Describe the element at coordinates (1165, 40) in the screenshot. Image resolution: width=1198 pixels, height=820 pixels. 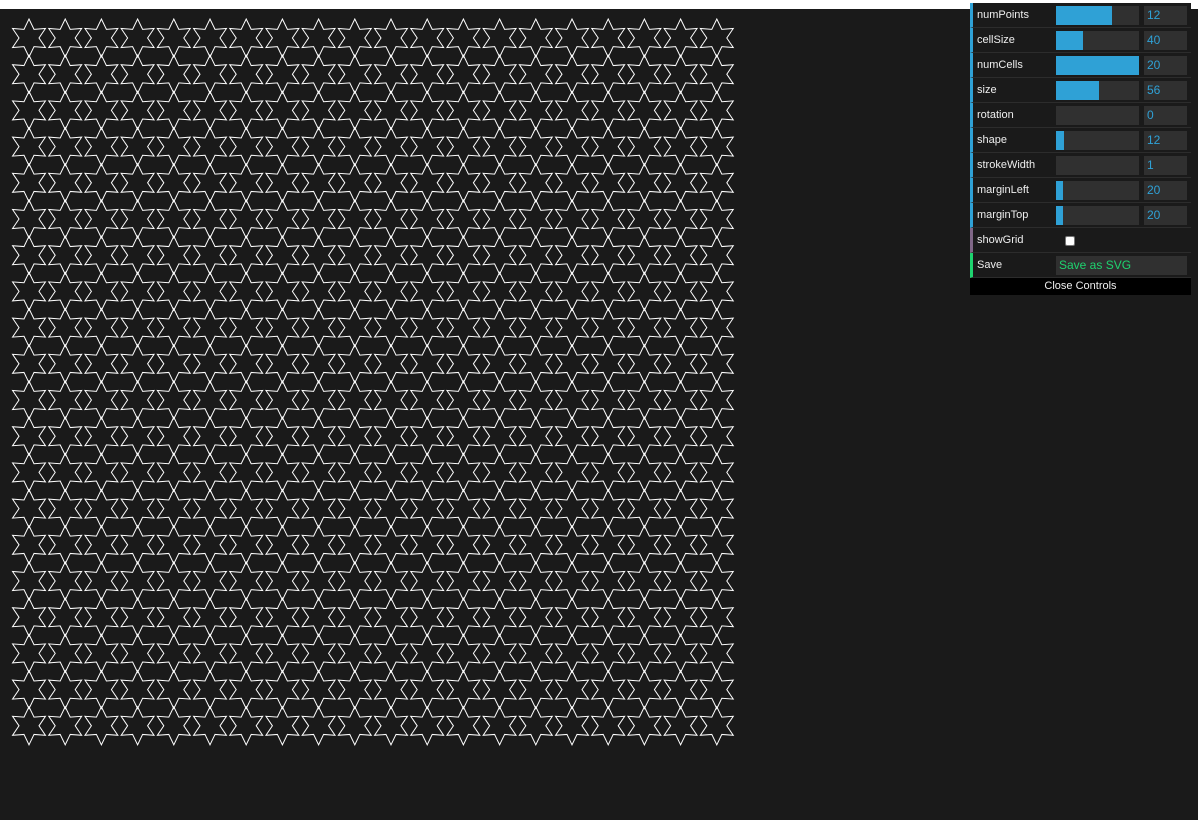
I see `cellsize-input: 40` at that location.